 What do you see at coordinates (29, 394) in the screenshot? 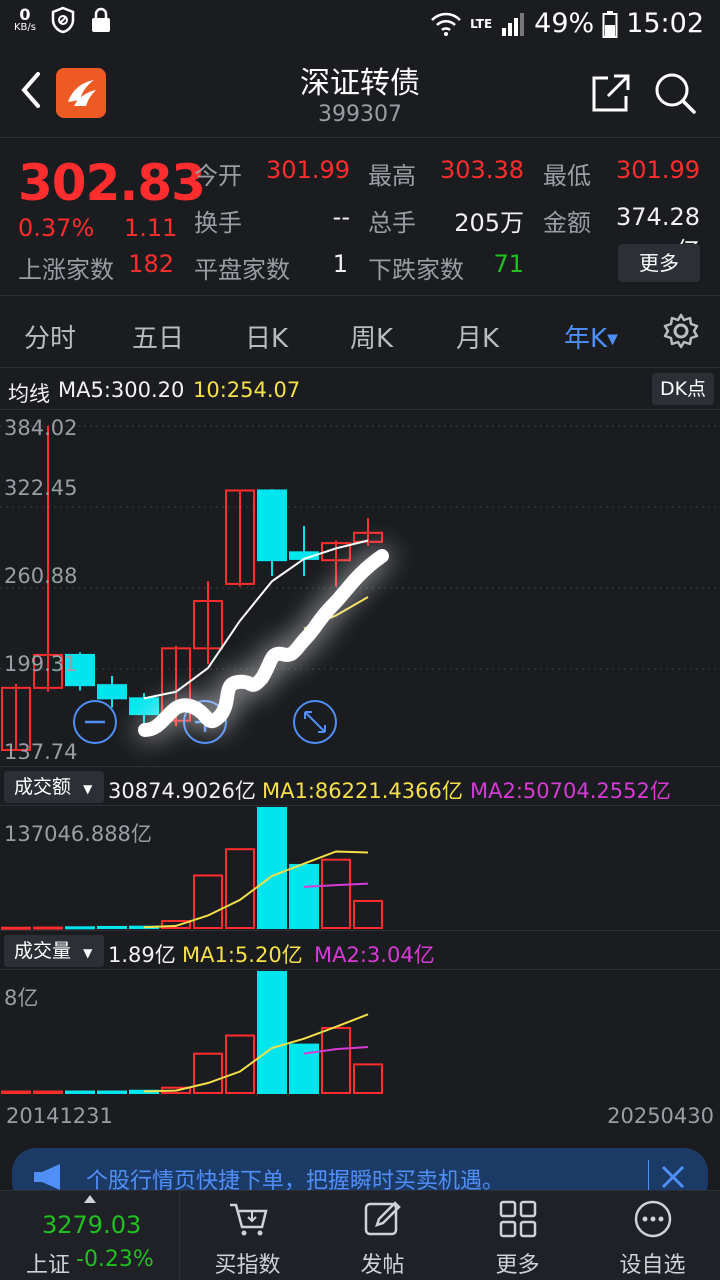
I see `ma-label: 均线` at bounding box center [29, 394].